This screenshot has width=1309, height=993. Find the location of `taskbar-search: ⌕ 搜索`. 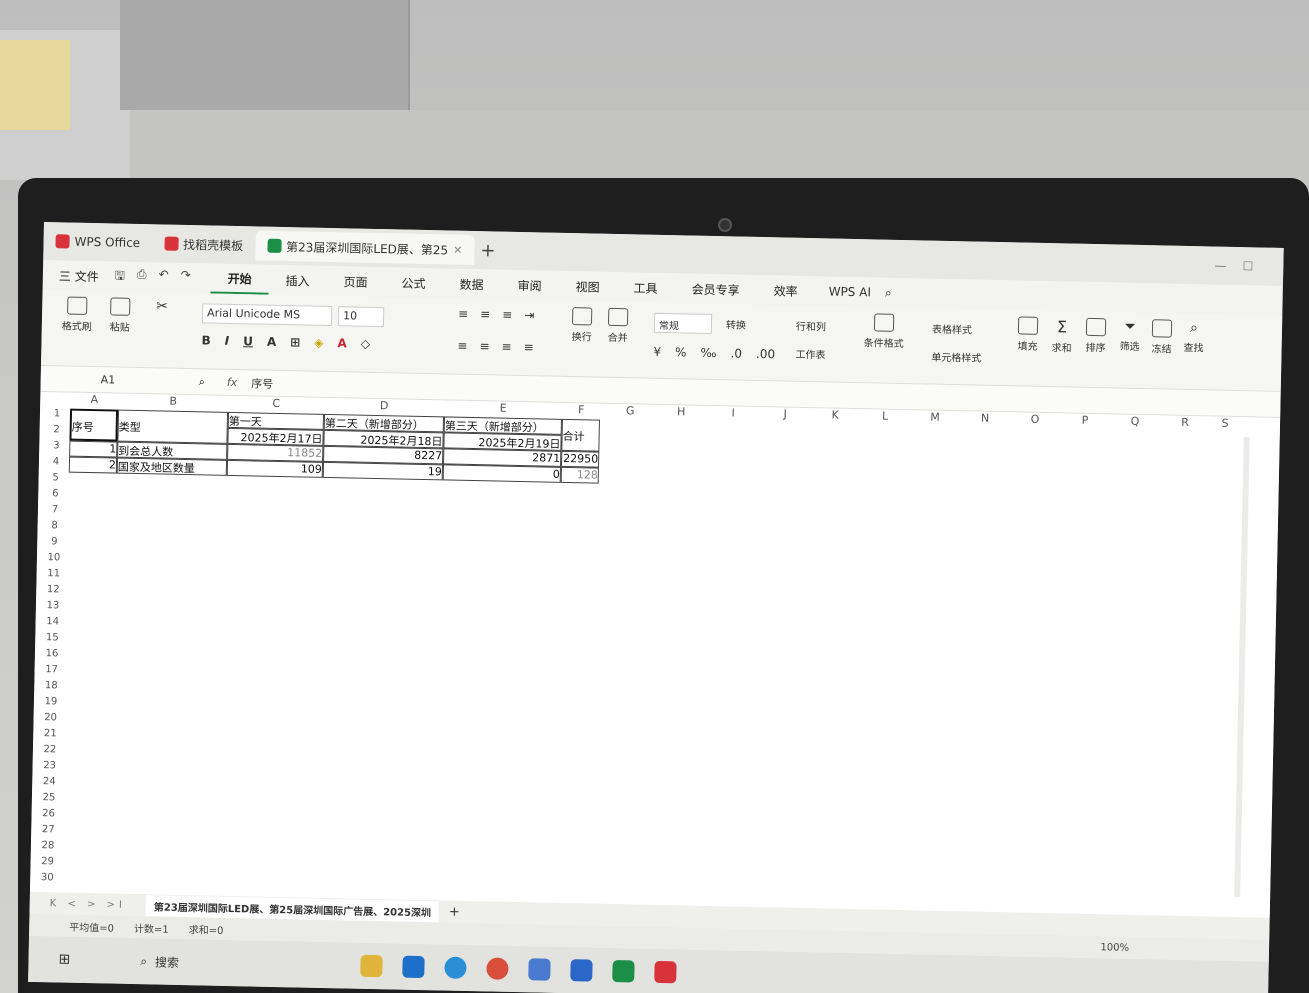

taskbar-search: ⌕ 搜索 is located at coordinates (220, 963).